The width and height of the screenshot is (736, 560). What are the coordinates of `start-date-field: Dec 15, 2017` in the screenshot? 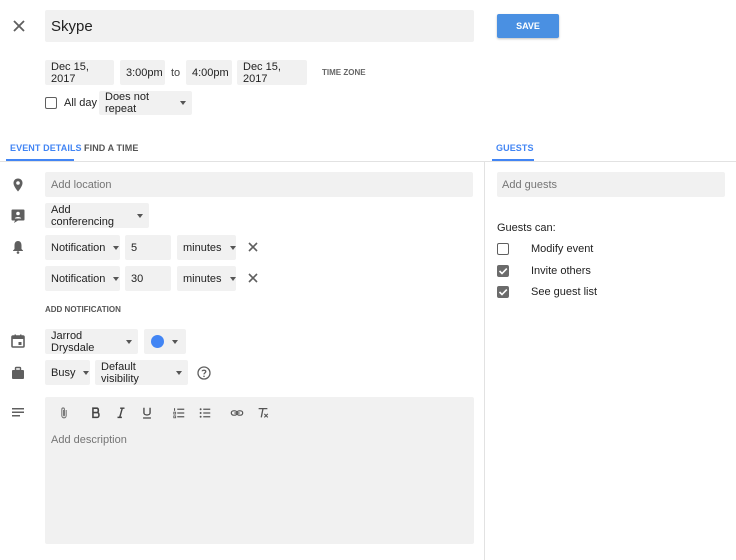 It's located at (79, 72).